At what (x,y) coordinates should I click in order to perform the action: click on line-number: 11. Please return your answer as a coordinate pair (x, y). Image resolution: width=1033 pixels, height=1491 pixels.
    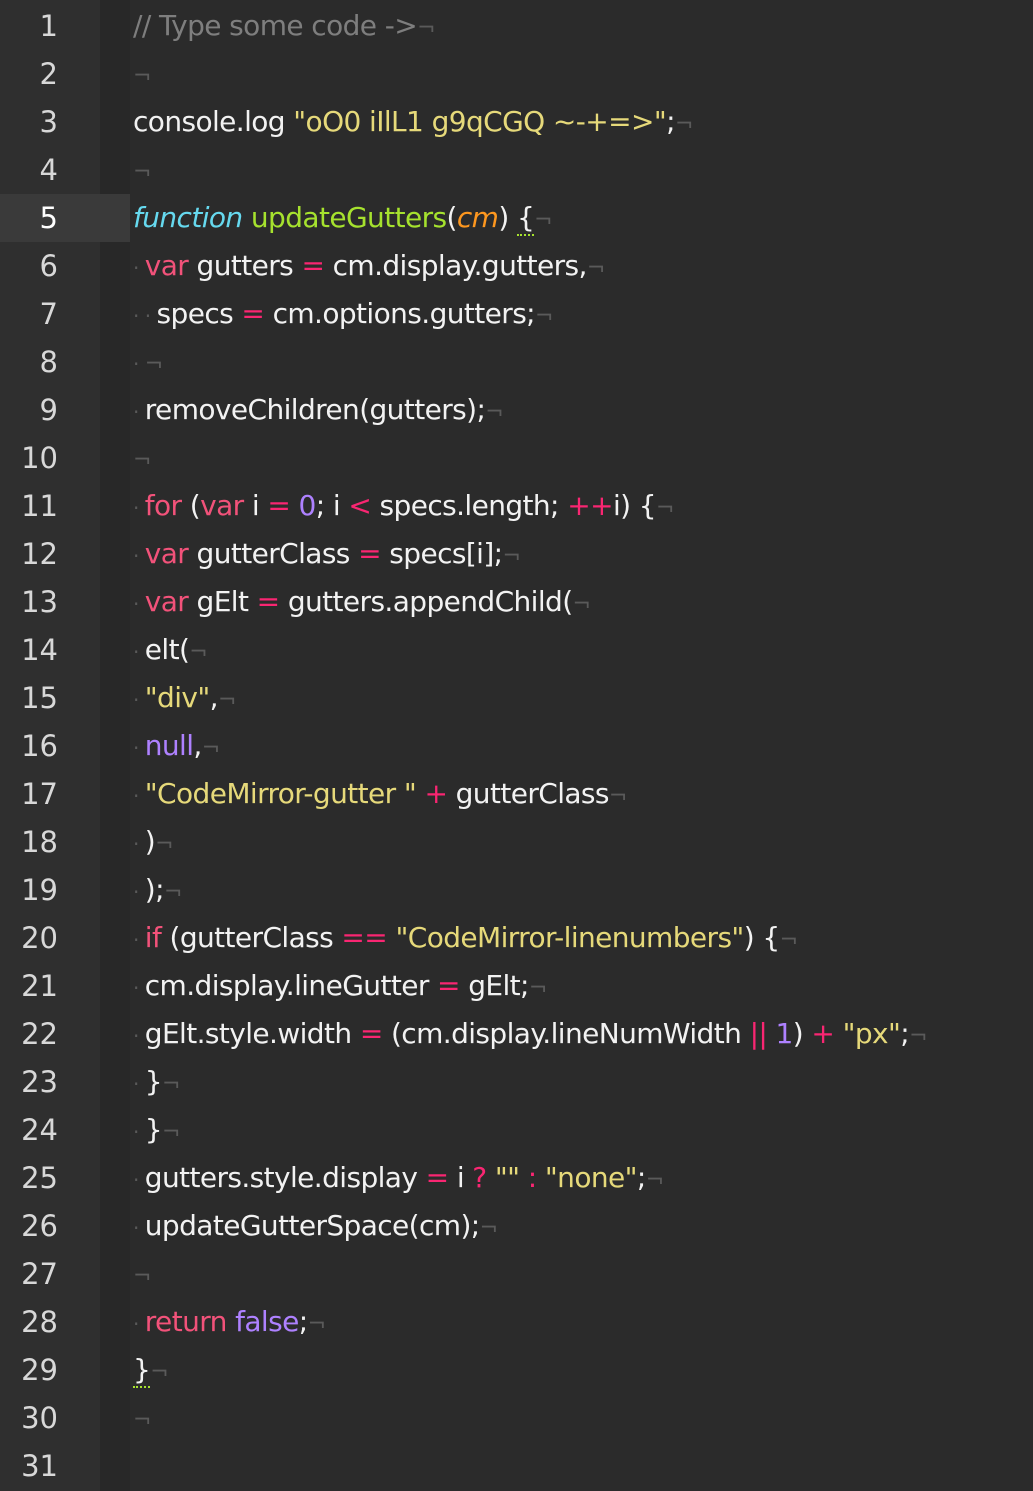
    Looking at the image, I should click on (39, 506).